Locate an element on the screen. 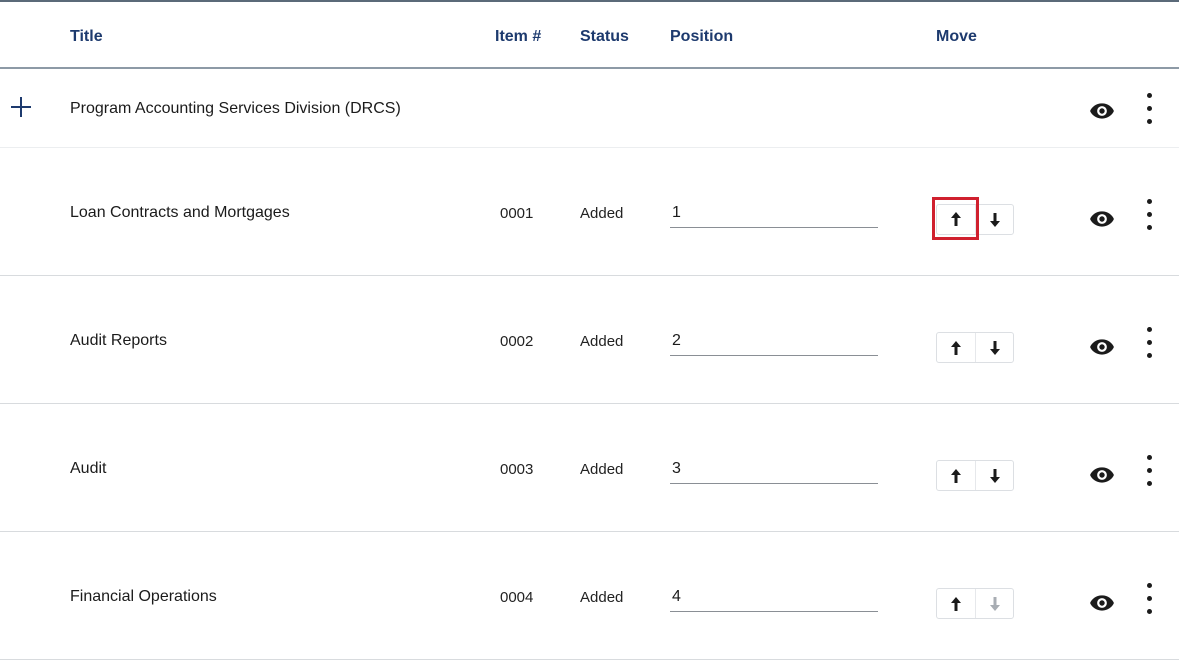 This screenshot has height=660, width=1179. row-item-number: 0002 is located at coordinates (517, 341).